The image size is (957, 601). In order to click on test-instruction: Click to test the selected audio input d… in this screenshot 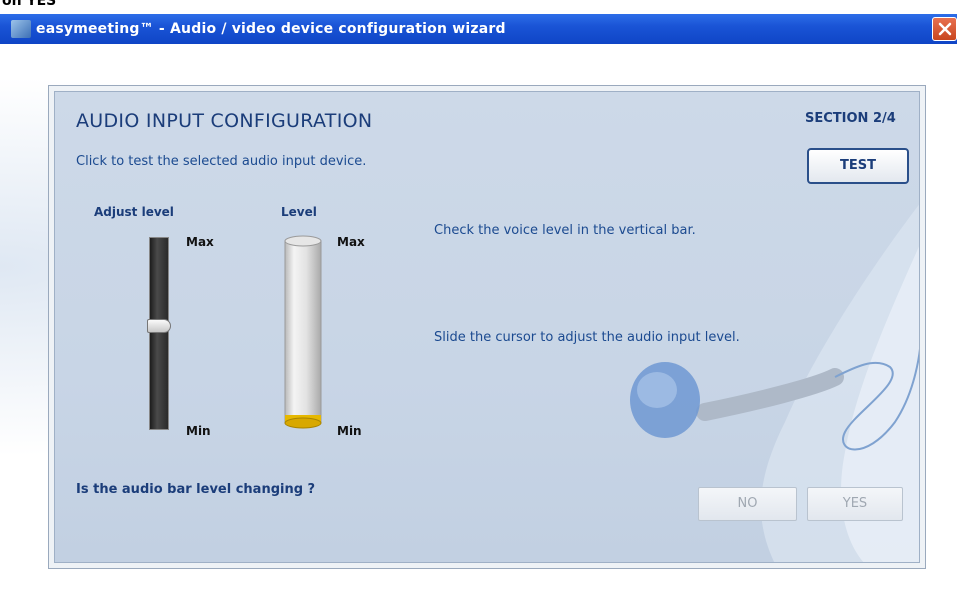, I will do `click(221, 161)`.